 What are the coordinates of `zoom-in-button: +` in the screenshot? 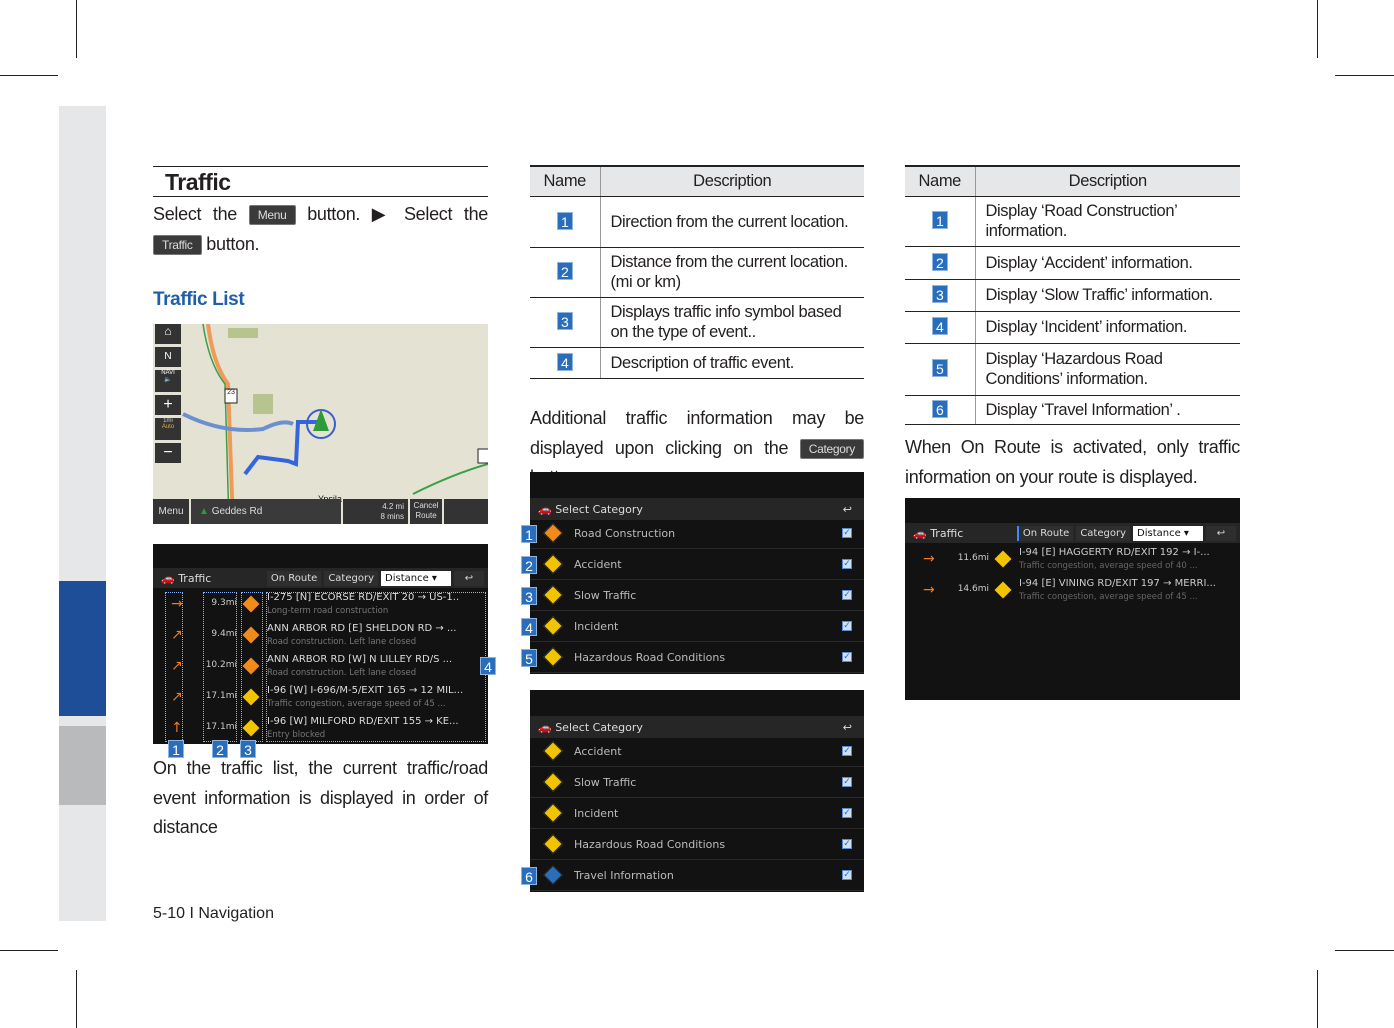 It's located at (168, 405).